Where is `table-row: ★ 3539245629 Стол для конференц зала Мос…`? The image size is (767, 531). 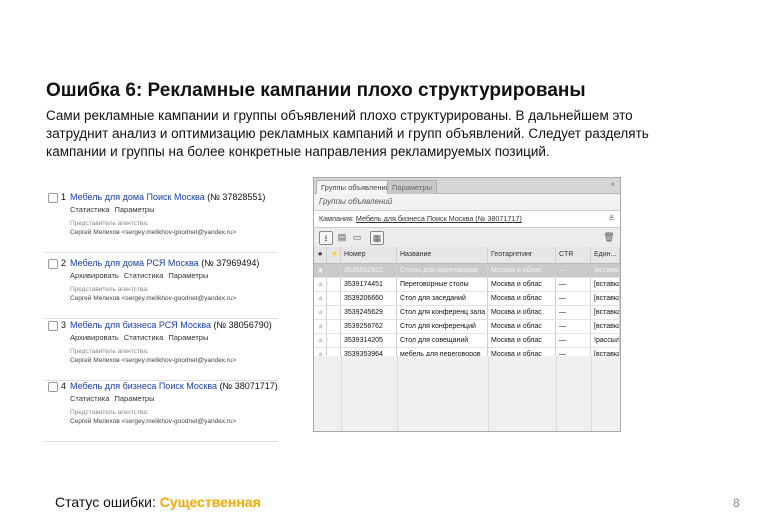
table-row: ★ 3539245629 Стол для конференц зала Мос… is located at coordinates (467, 313).